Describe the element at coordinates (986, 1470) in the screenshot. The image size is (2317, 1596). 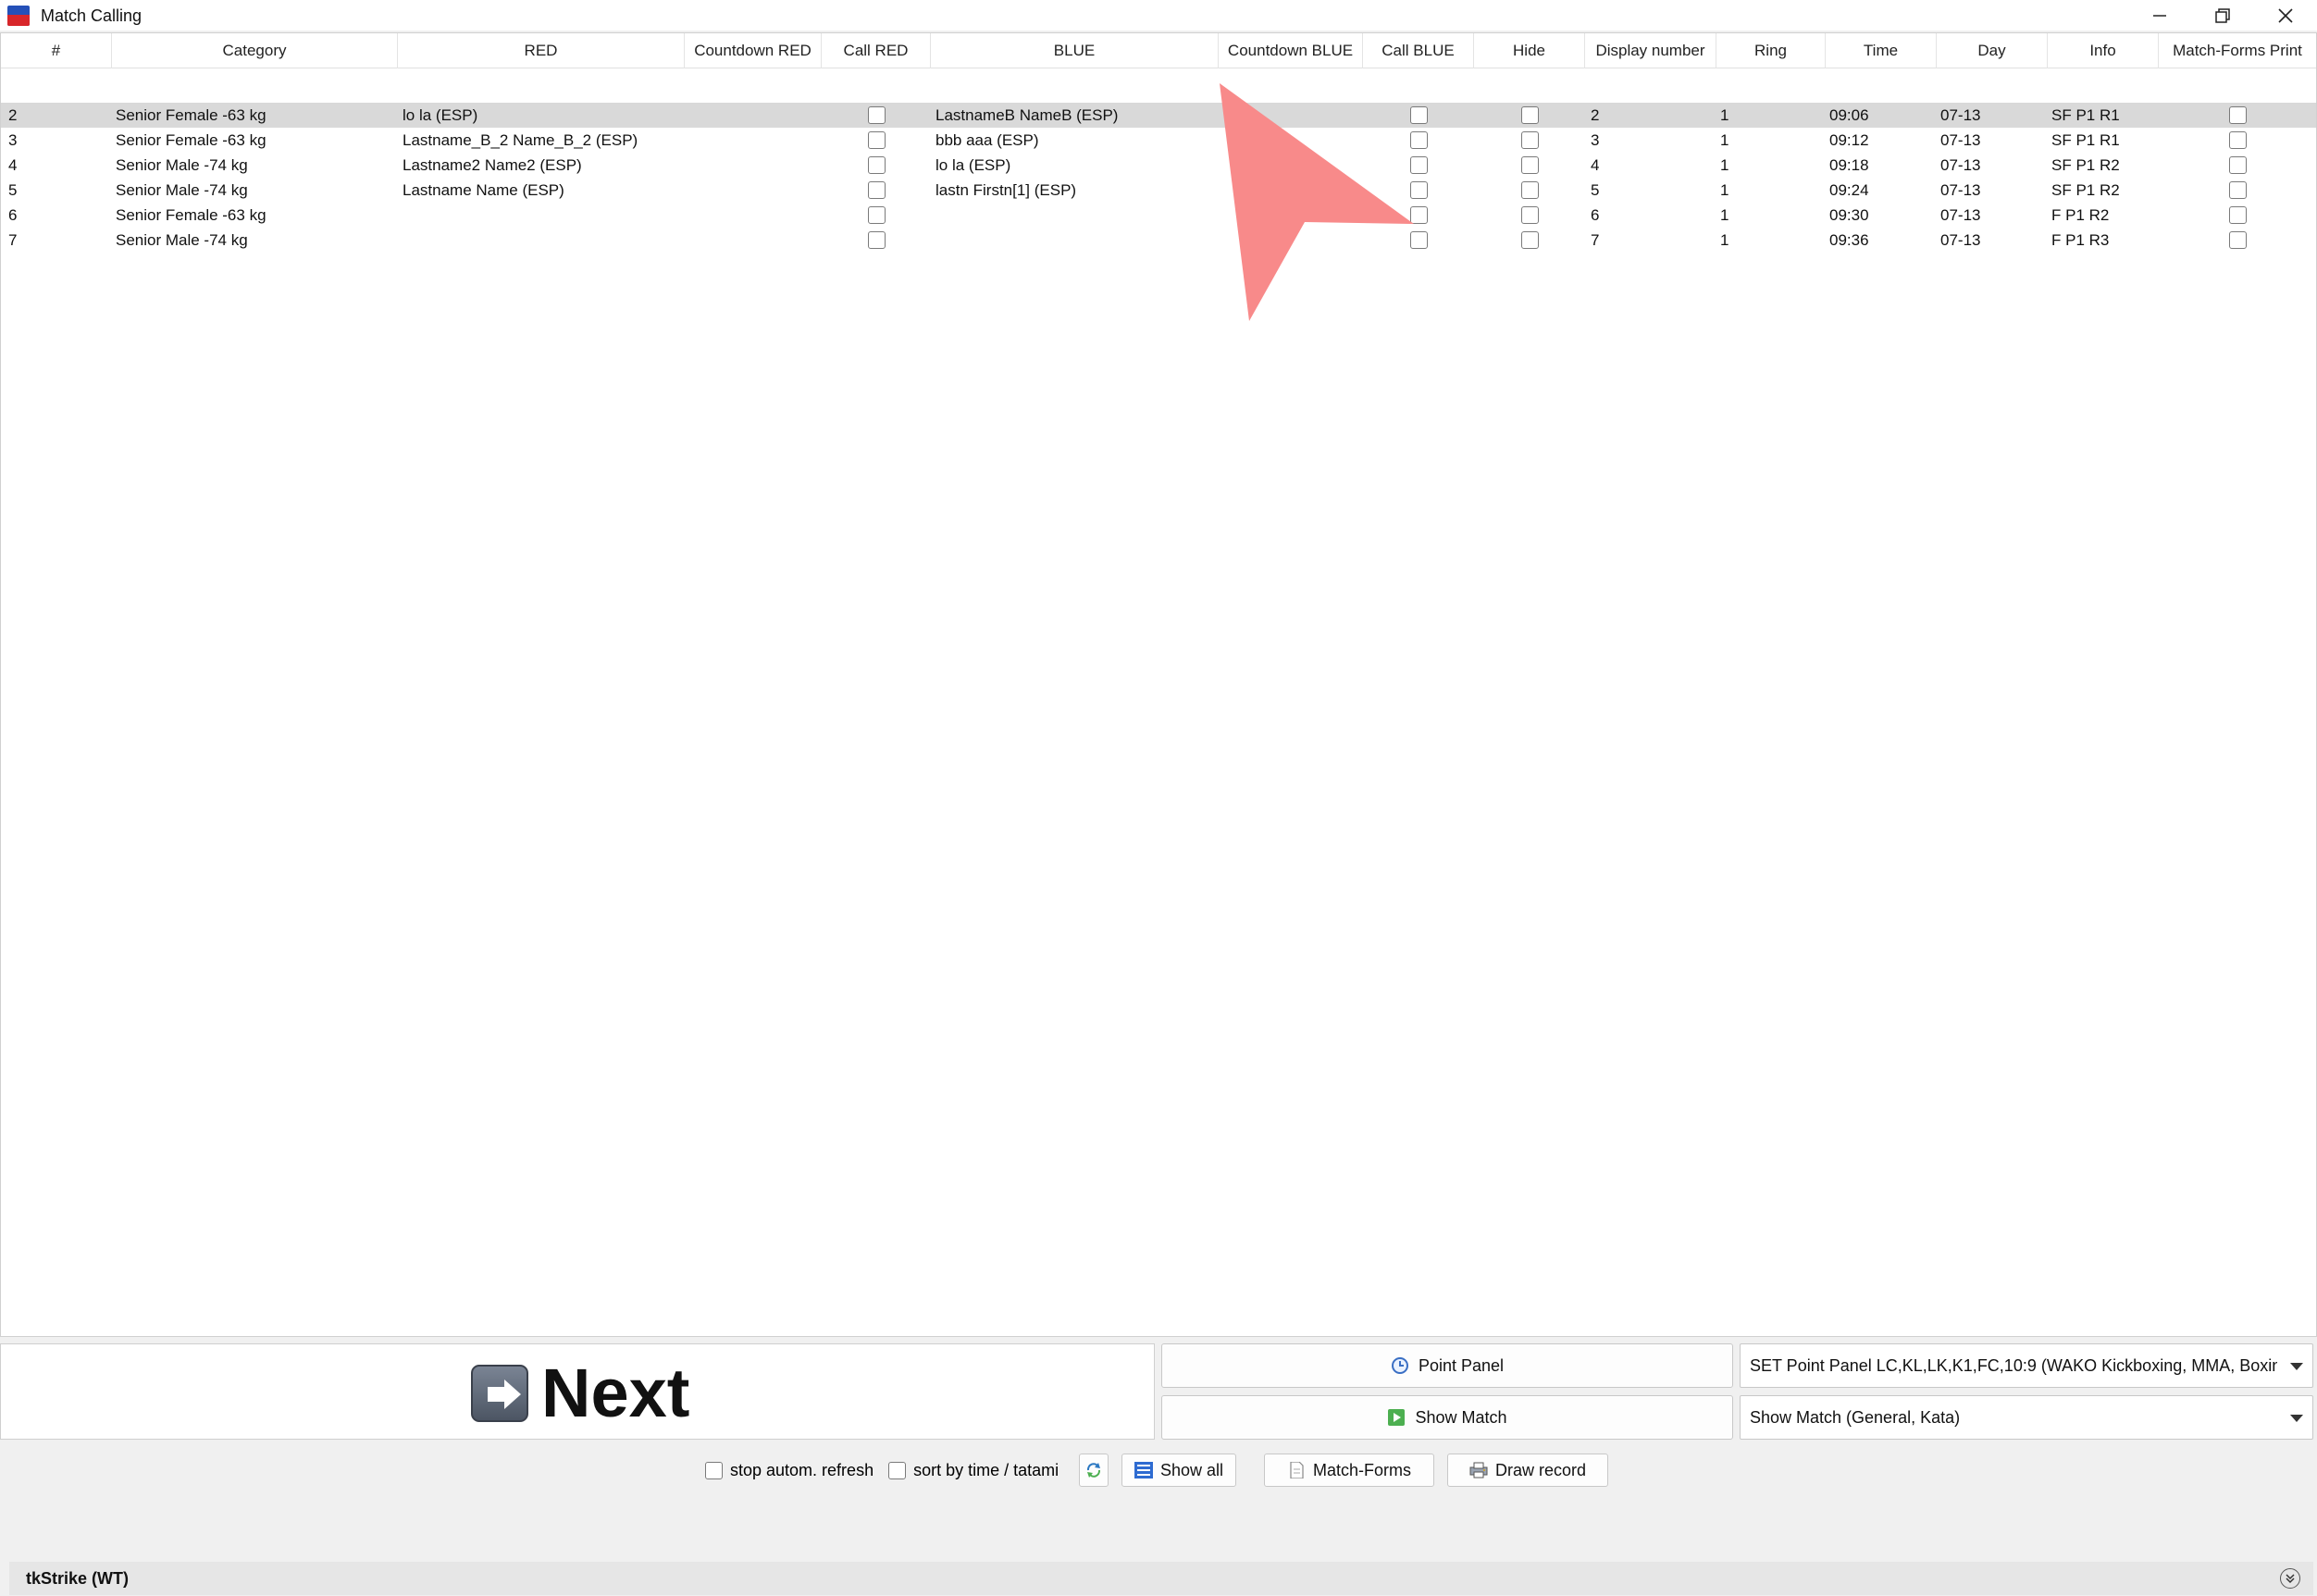
I see `sort-label: sort by time / tatami` at that location.